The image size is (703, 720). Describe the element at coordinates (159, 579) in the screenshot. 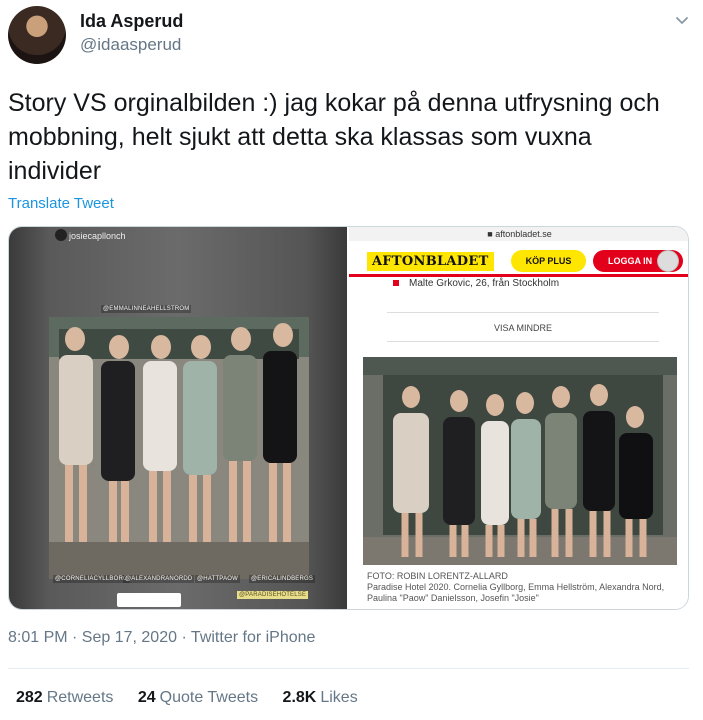

I see `story-tag-2: @ALEXANDRANORDD` at that location.